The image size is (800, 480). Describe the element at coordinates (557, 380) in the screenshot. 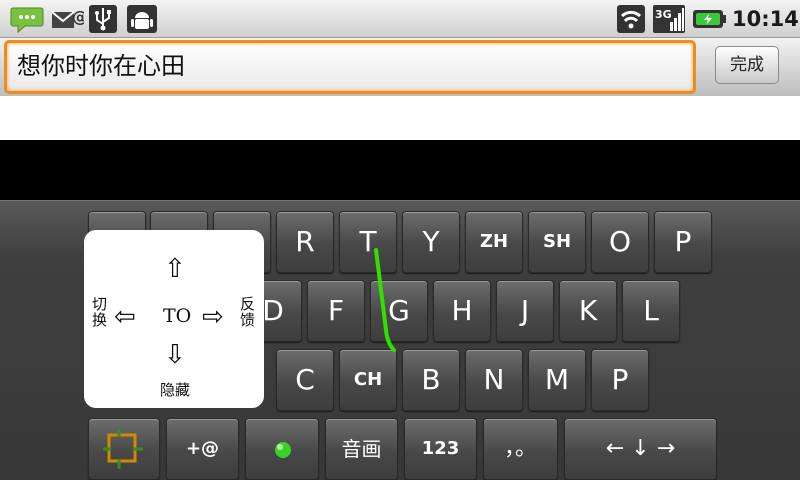

I see `key-m: M` at that location.